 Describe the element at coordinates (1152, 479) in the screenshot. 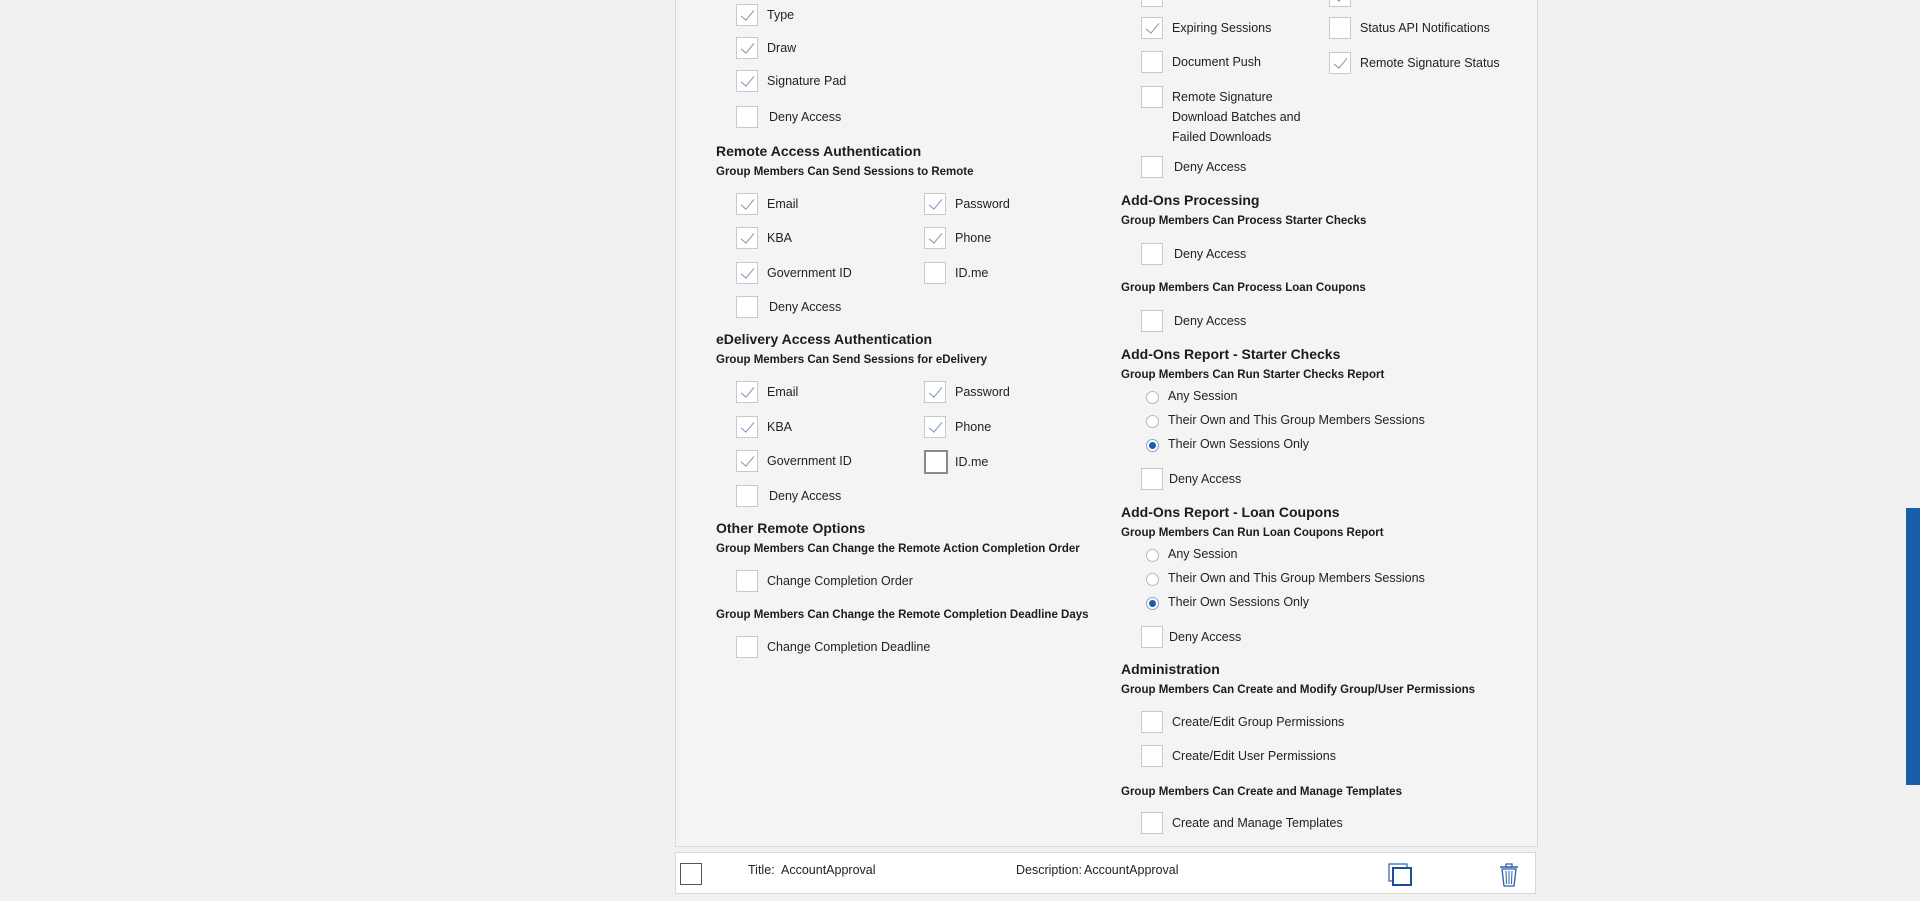

I see `report-starter-deny-checkbox` at that location.